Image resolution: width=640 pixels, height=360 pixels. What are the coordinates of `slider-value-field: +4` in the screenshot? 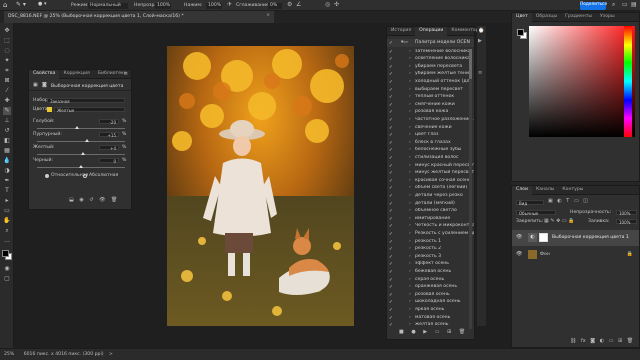 It's located at (109, 147).